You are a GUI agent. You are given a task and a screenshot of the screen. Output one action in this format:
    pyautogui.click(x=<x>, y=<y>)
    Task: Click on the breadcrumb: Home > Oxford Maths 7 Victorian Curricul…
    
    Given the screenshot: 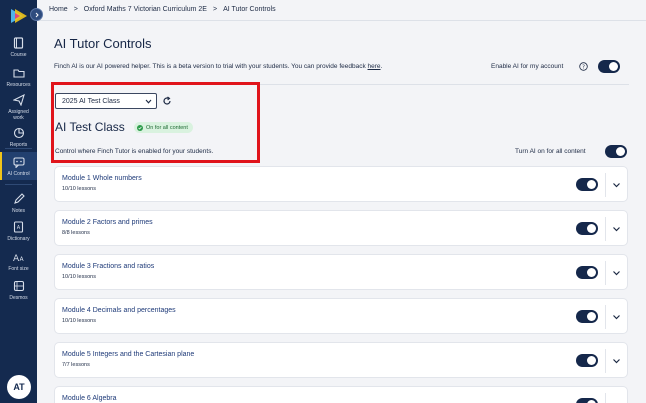 What is the action you would take?
    pyautogui.click(x=162, y=9)
    